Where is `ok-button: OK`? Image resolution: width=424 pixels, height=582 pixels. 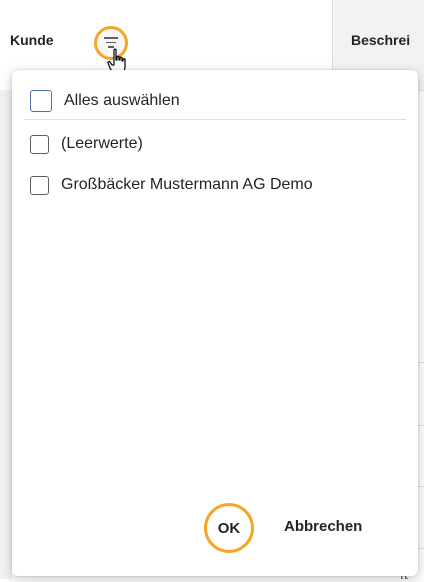 ok-button: OK is located at coordinates (229, 528).